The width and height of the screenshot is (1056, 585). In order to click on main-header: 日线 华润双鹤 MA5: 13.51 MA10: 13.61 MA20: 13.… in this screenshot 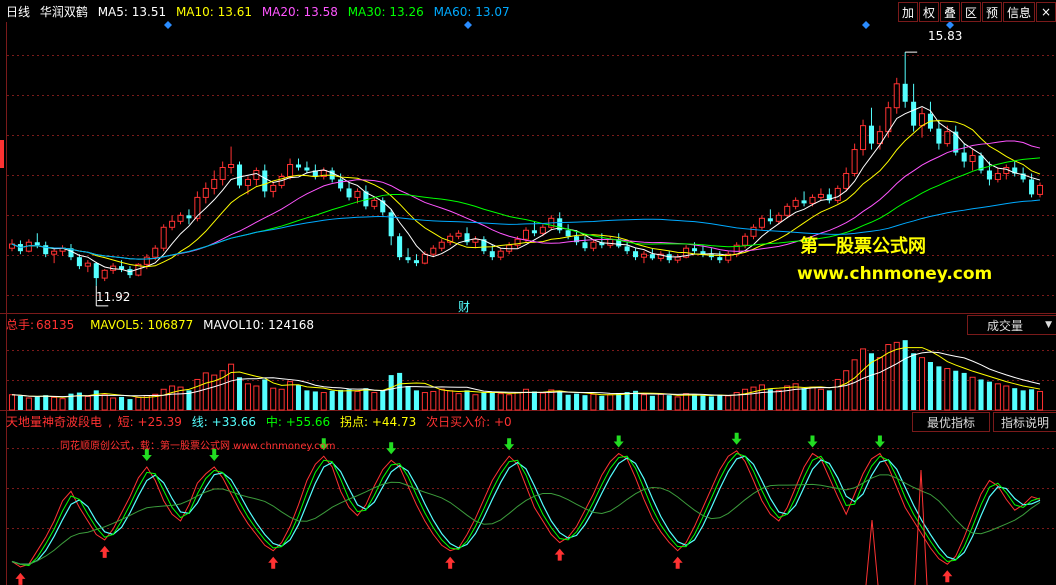, I will do `click(261, 12)`.